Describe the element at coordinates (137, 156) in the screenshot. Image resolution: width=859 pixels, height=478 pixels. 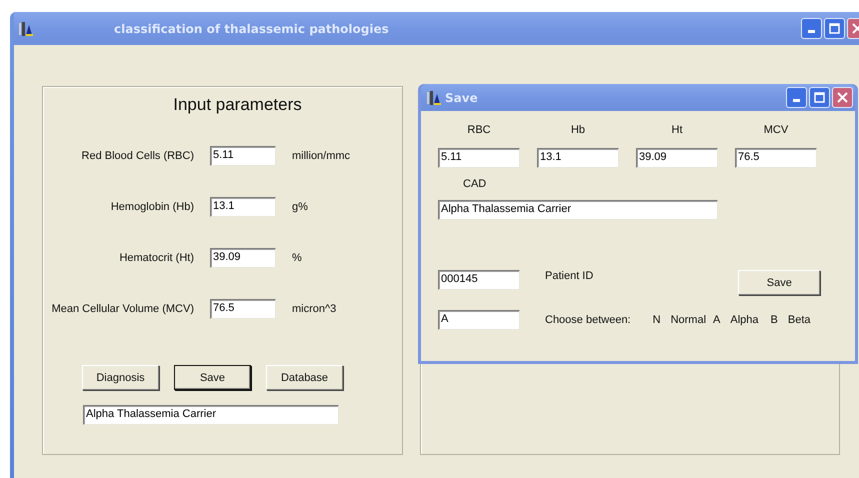
I see `field-label: Red Blood Cells (RBC)` at that location.